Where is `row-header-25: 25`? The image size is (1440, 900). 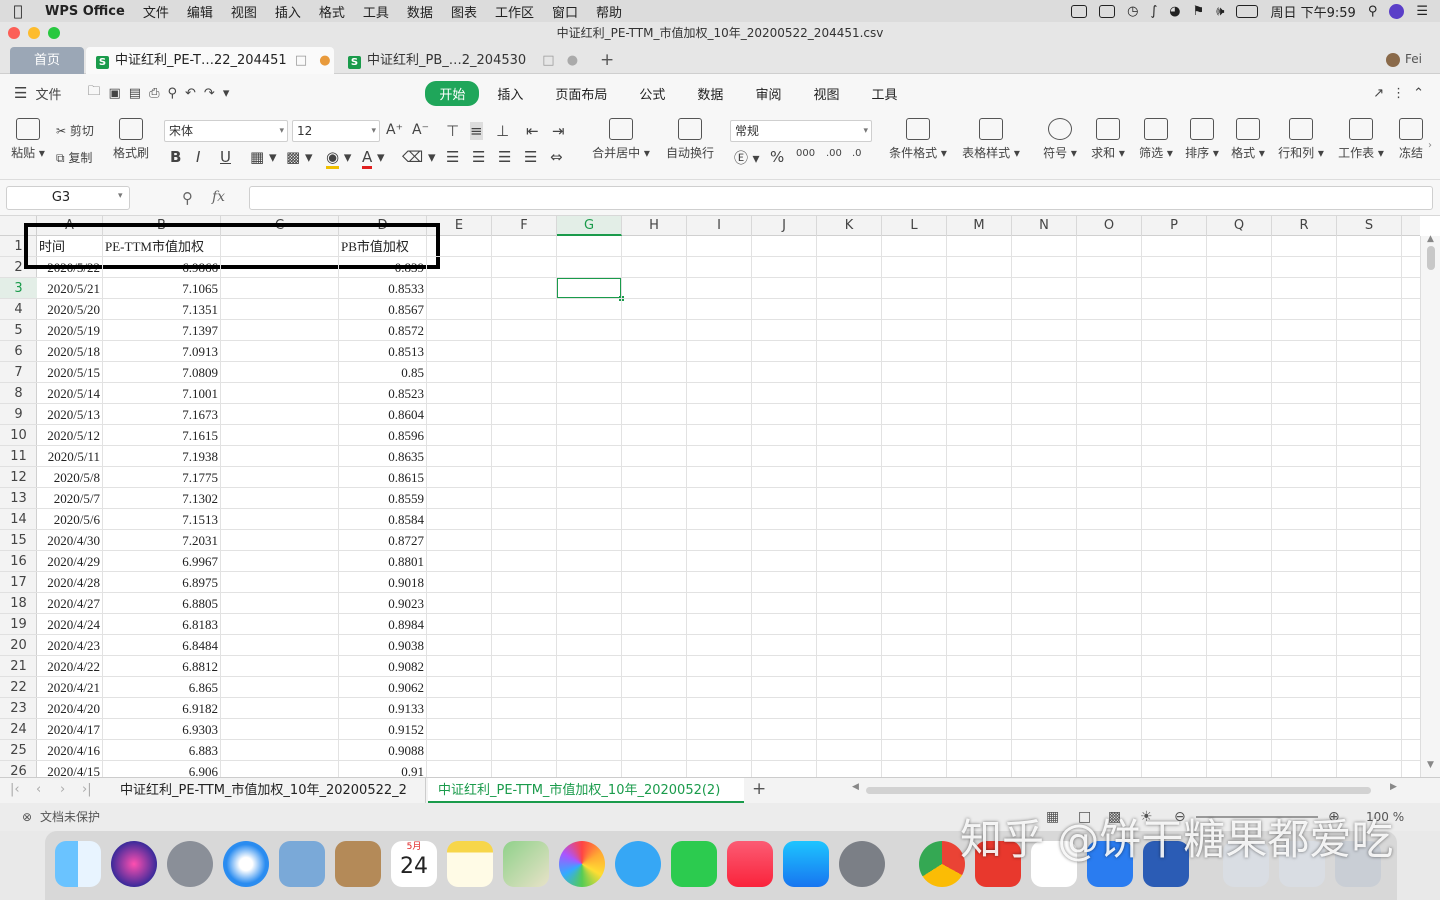
row-header-25: 25 is located at coordinates (18, 750).